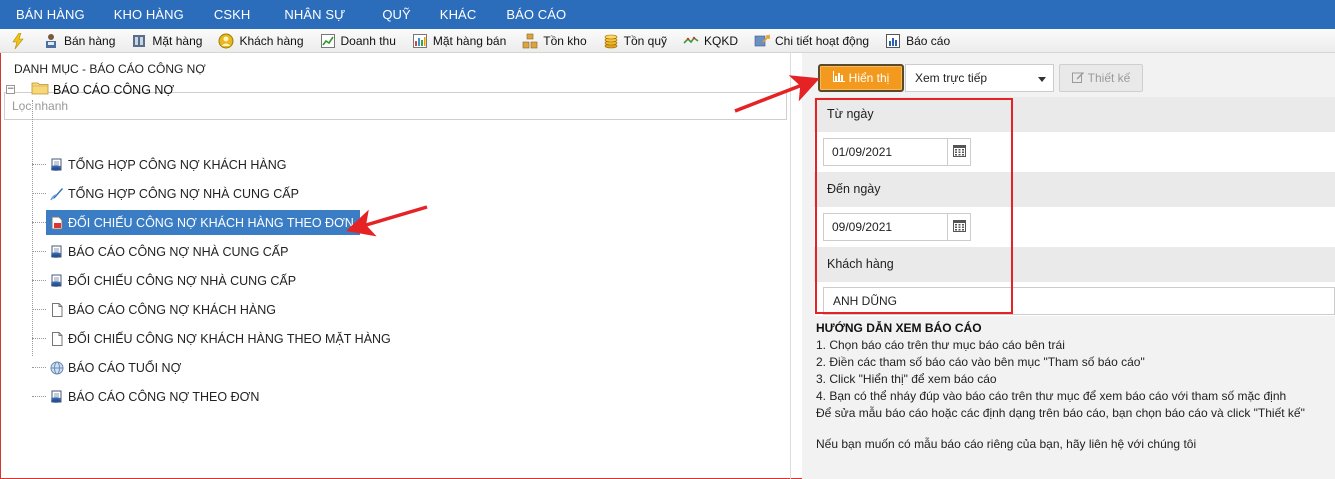 The image size is (1335, 479). What do you see at coordinates (1074, 227) in the screenshot?
I see `to-date-row` at bounding box center [1074, 227].